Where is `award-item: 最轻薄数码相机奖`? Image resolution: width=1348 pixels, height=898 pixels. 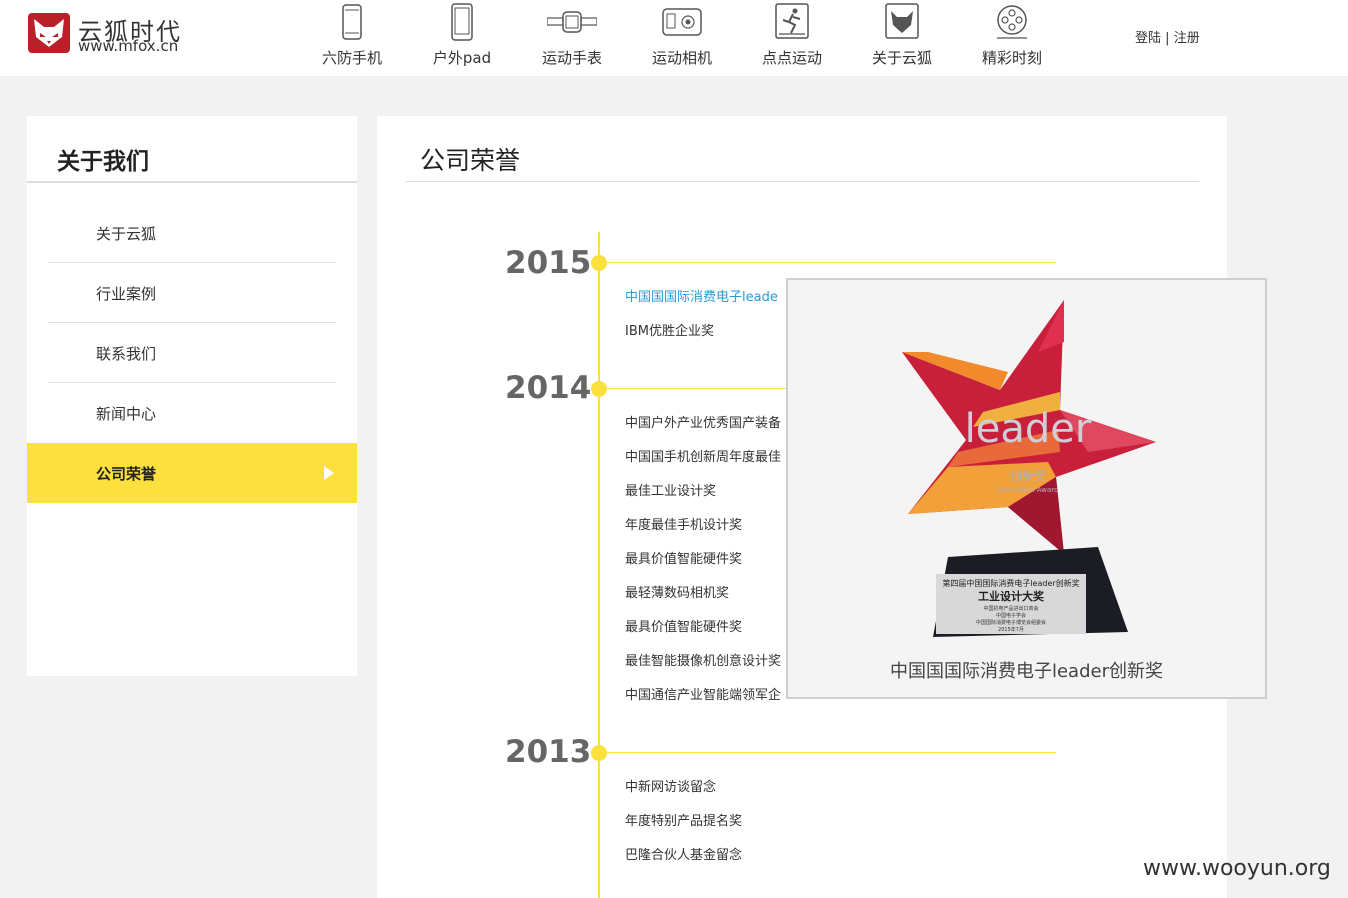
award-item: 最轻薄数码相机奖 is located at coordinates (677, 591).